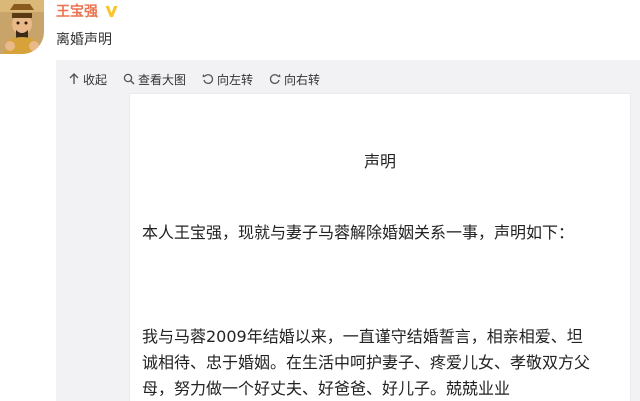  I want to click on view-large-label: 查看大图, so click(162, 79).